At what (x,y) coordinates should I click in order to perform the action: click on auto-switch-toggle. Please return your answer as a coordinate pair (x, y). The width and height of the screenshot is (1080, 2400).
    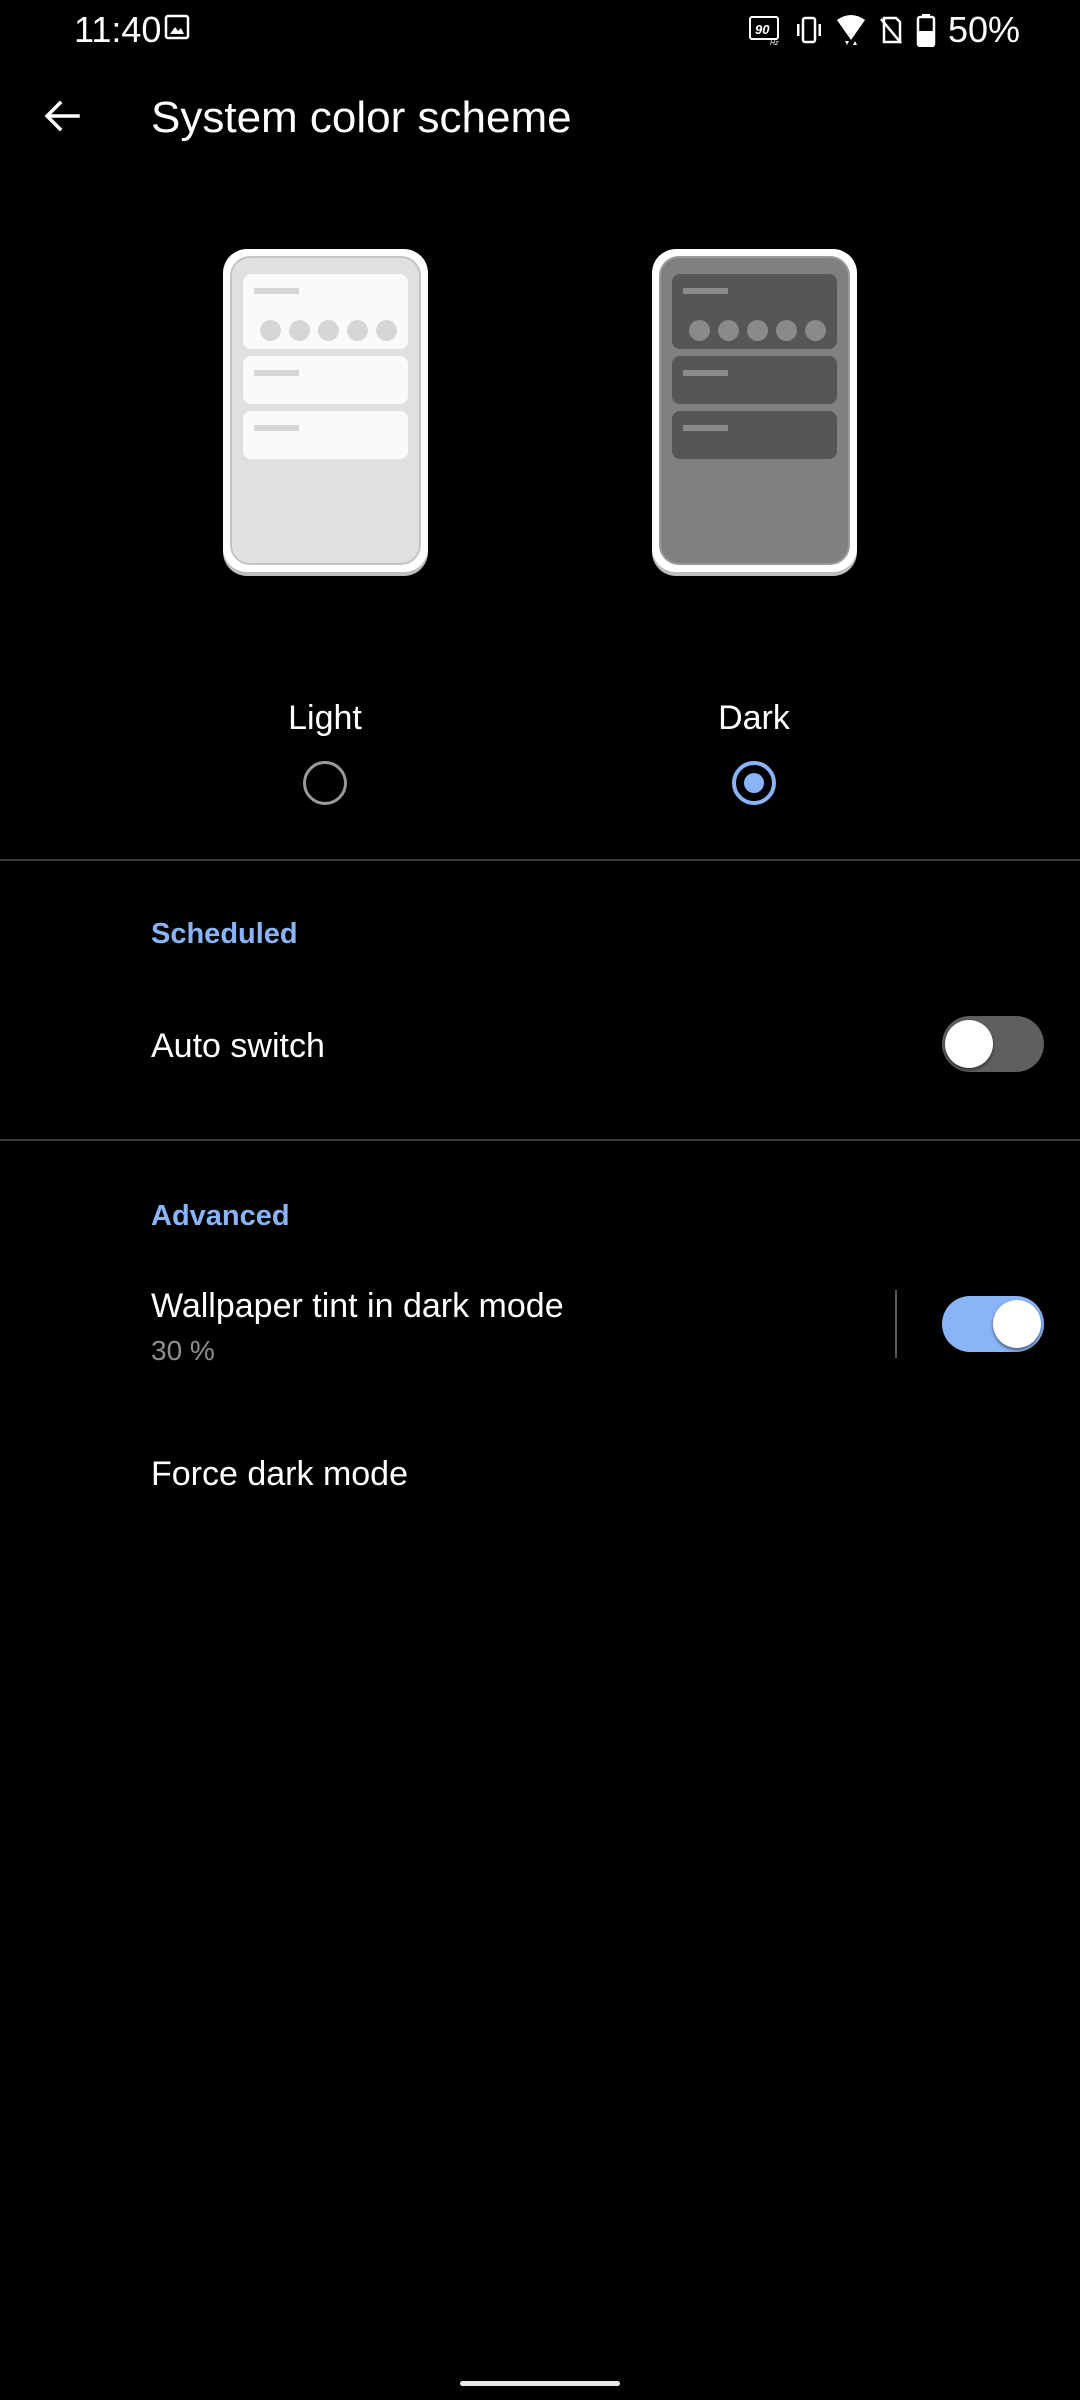
    Looking at the image, I should click on (993, 1044).